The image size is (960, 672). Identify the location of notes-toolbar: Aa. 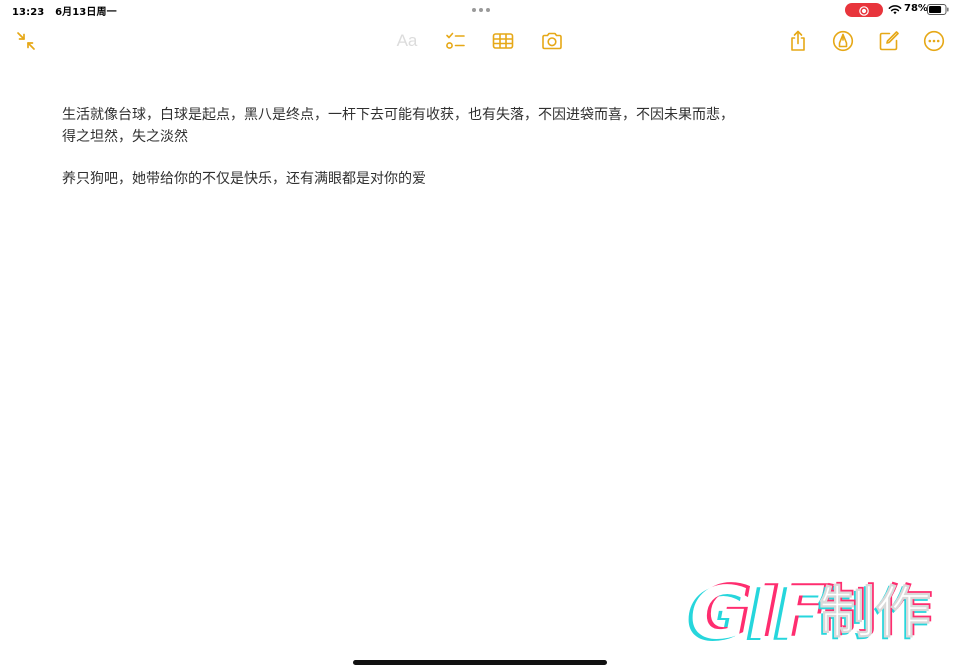
(480, 41).